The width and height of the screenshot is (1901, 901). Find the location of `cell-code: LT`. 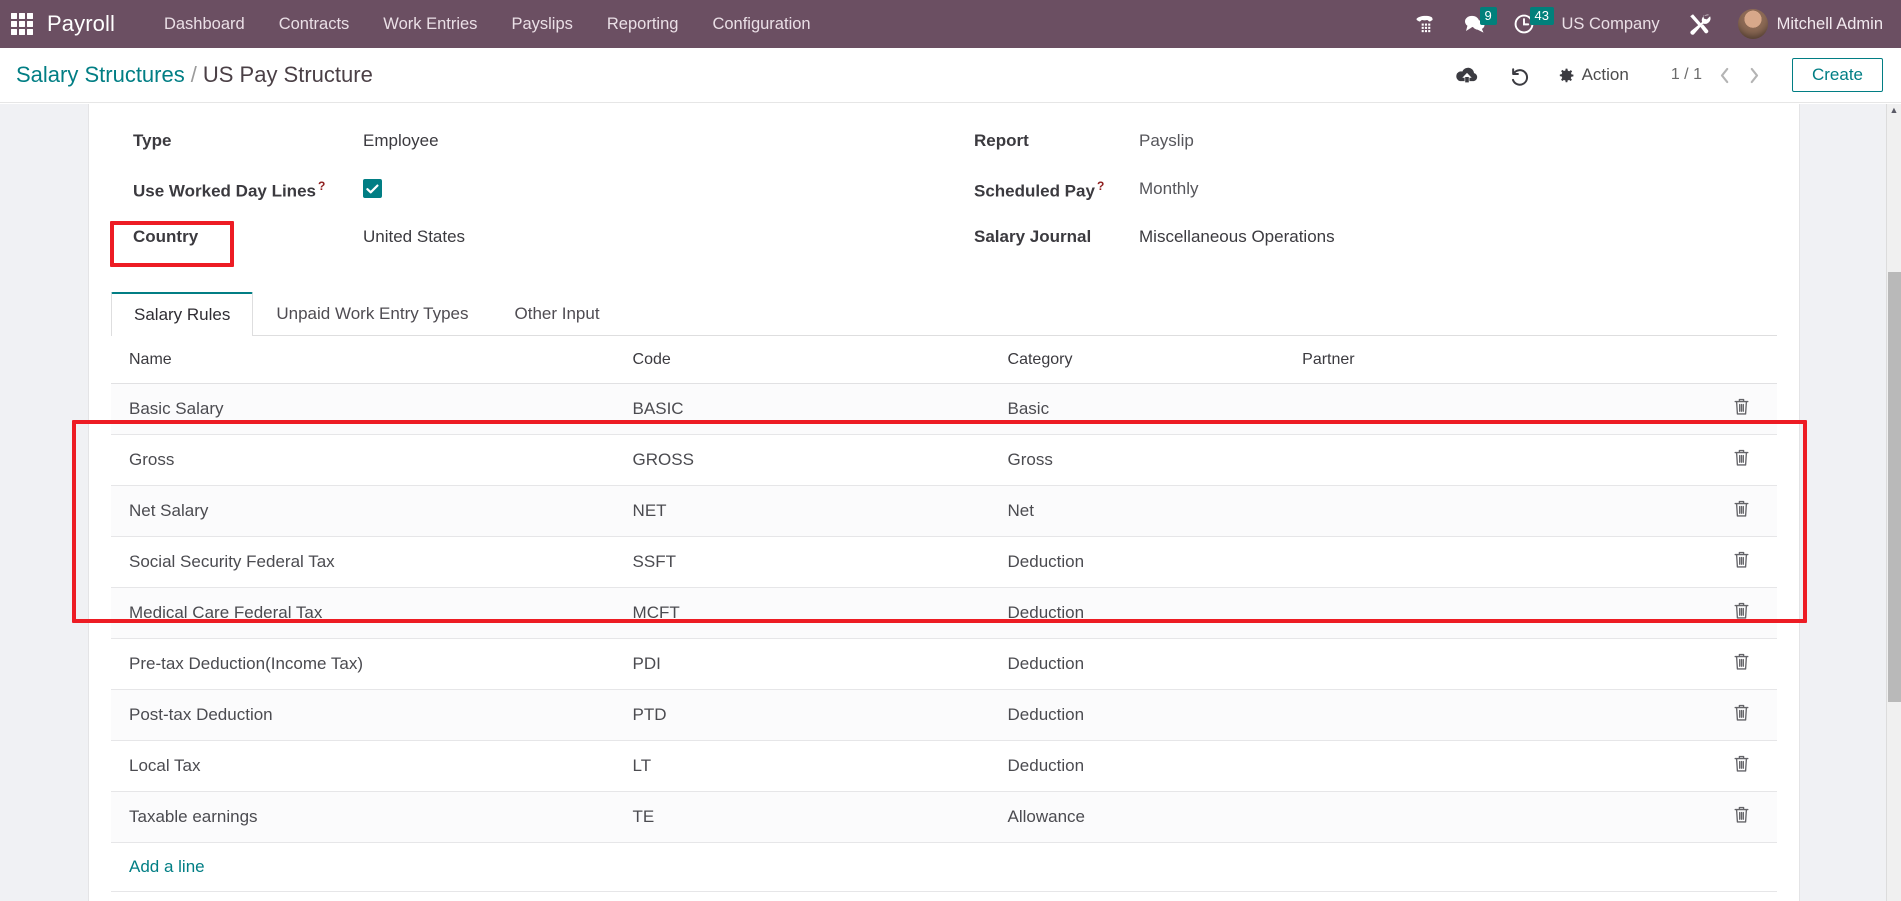

cell-code: LT is located at coordinates (802, 766).